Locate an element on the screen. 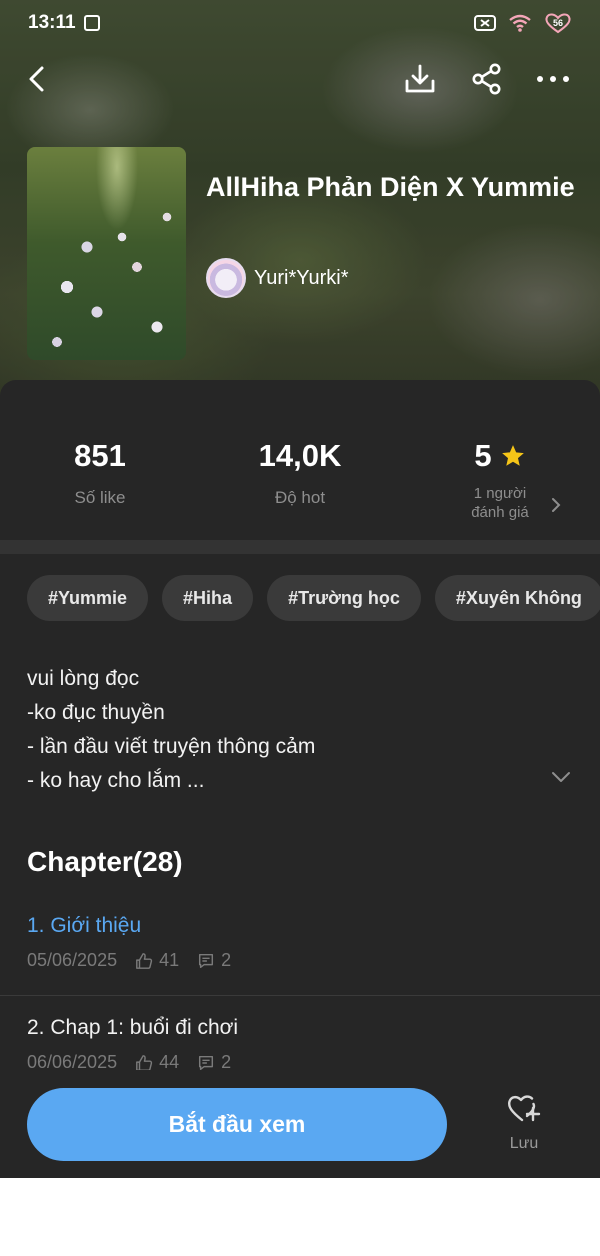  share-button is located at coordinates (487, 79).